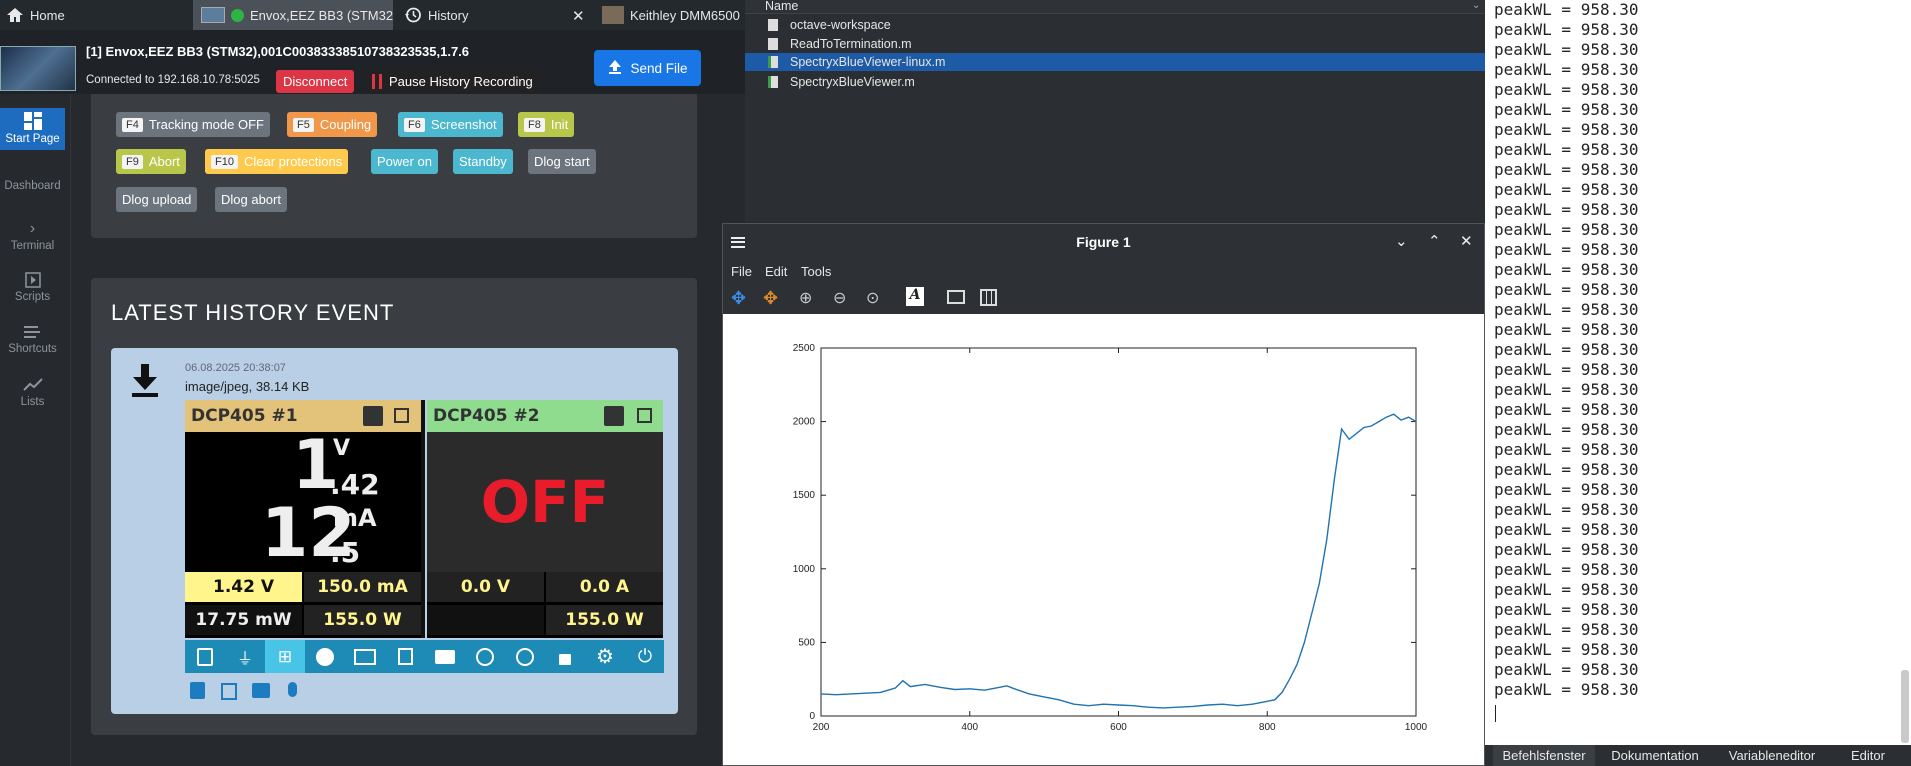  Describe the element at coordinates (805, 298) in the screenshot. I see `zoom-in-icon: ⊕` at that location.